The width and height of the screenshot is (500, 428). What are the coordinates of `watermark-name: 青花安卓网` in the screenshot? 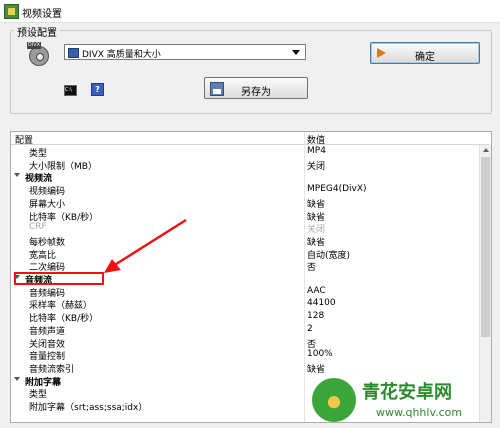 It's located at (407, 392).